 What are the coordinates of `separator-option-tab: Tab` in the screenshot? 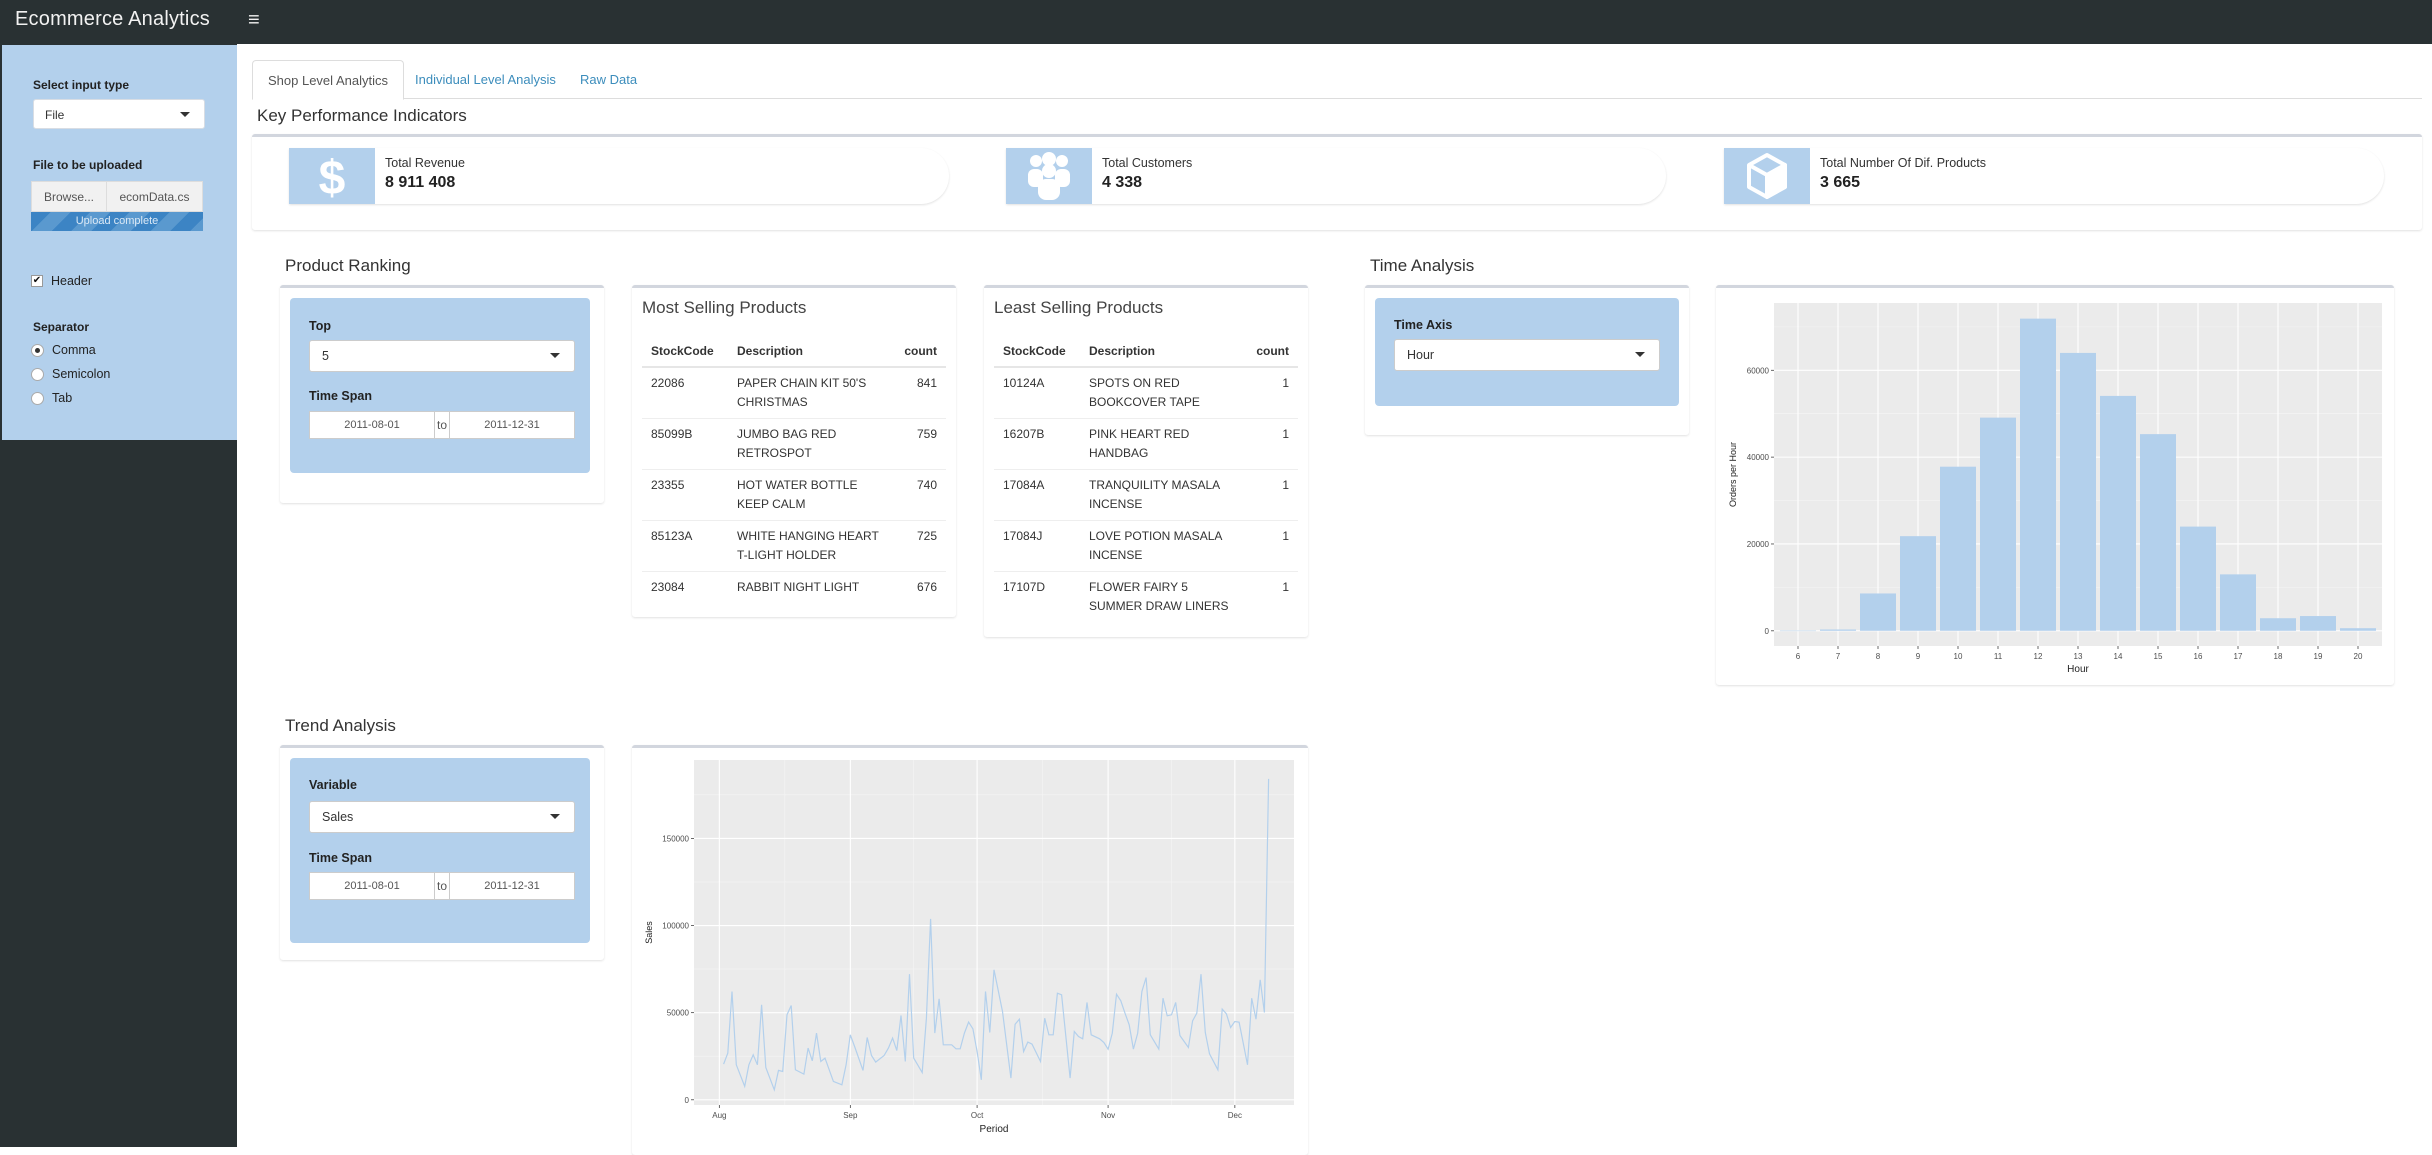 It's located at (51, 398).